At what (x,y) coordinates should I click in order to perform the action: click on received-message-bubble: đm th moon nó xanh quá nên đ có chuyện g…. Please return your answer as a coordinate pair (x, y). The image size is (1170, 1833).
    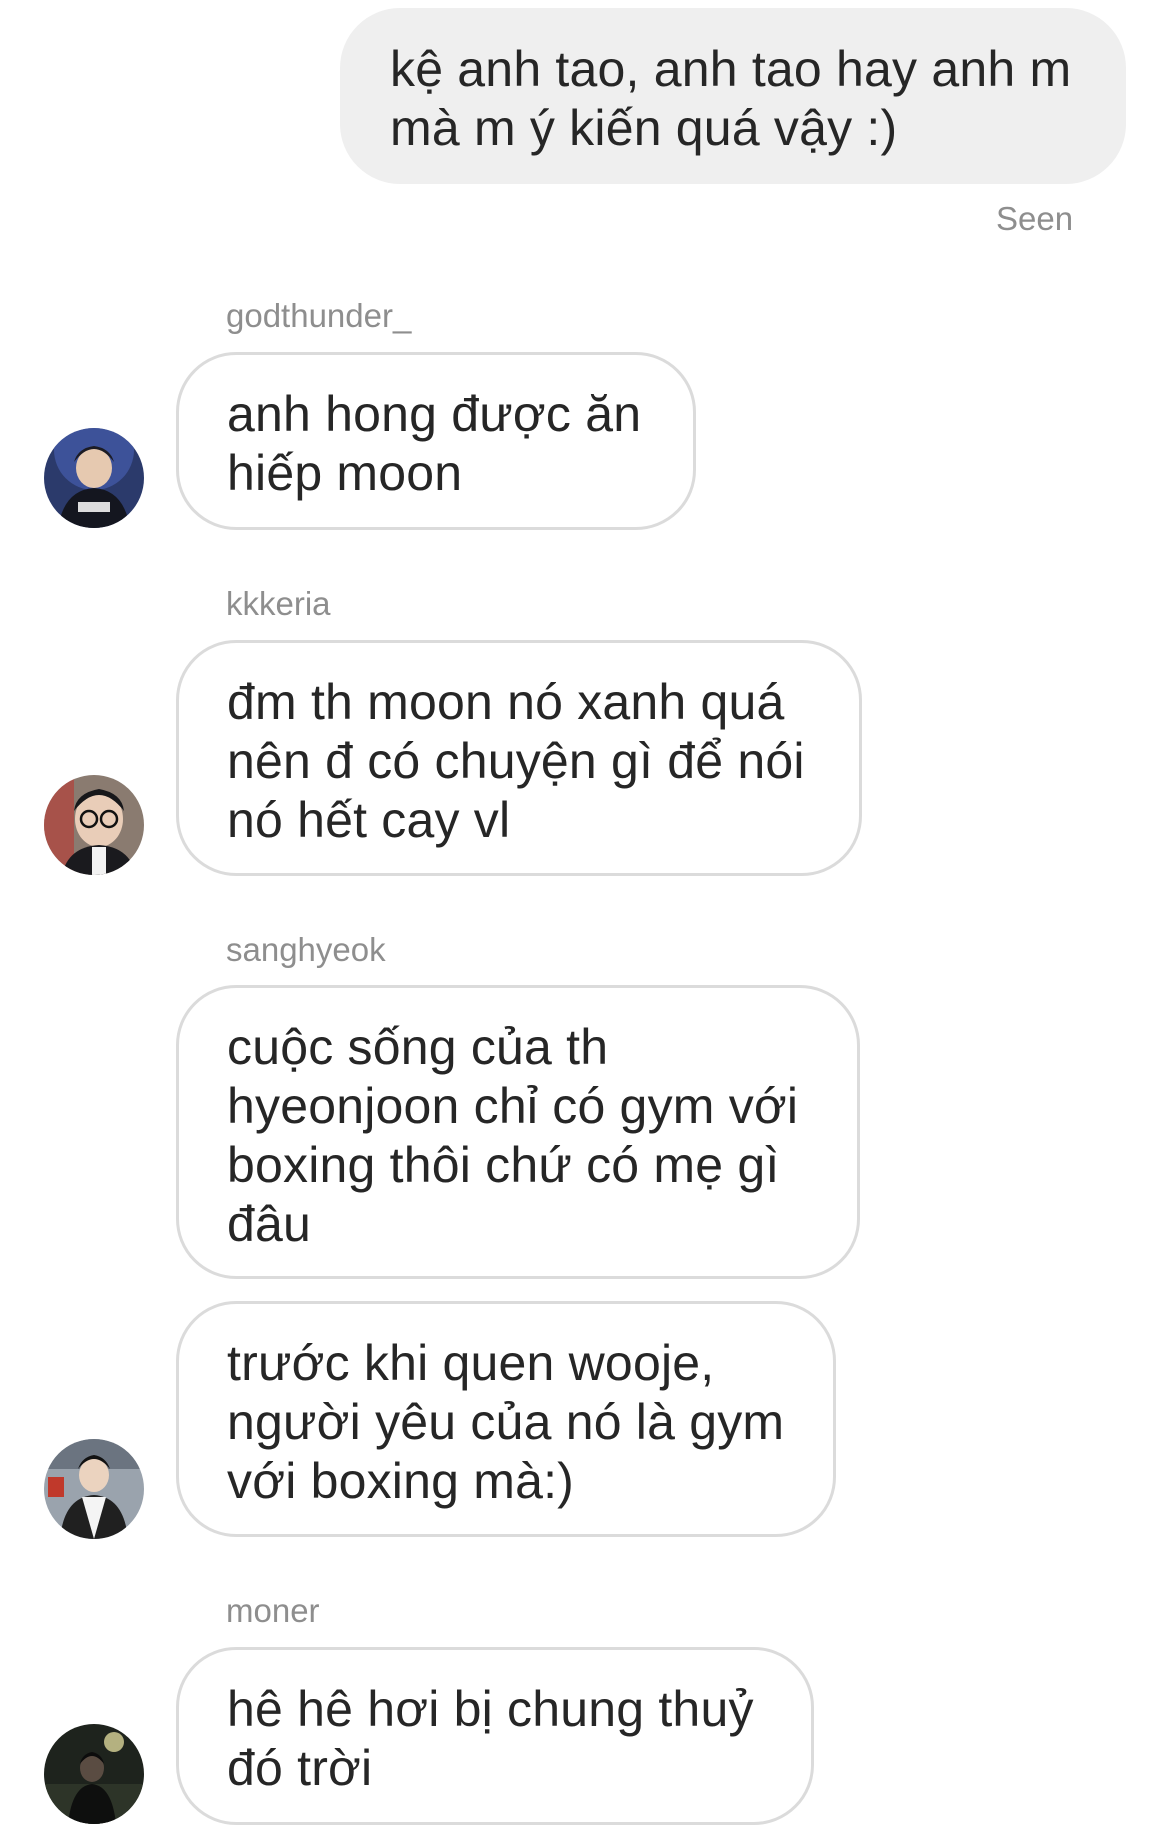
    Looking at the image, I should click on (519, 758).